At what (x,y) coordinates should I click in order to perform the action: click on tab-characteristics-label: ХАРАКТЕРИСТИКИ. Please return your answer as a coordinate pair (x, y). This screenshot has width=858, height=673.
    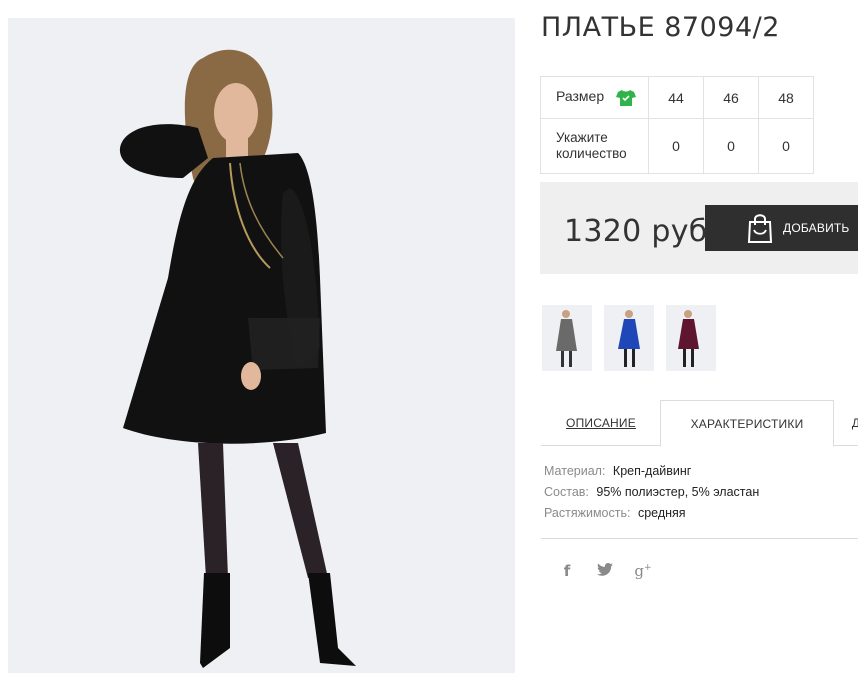
    Looking at the image, I should click on (747, 423).